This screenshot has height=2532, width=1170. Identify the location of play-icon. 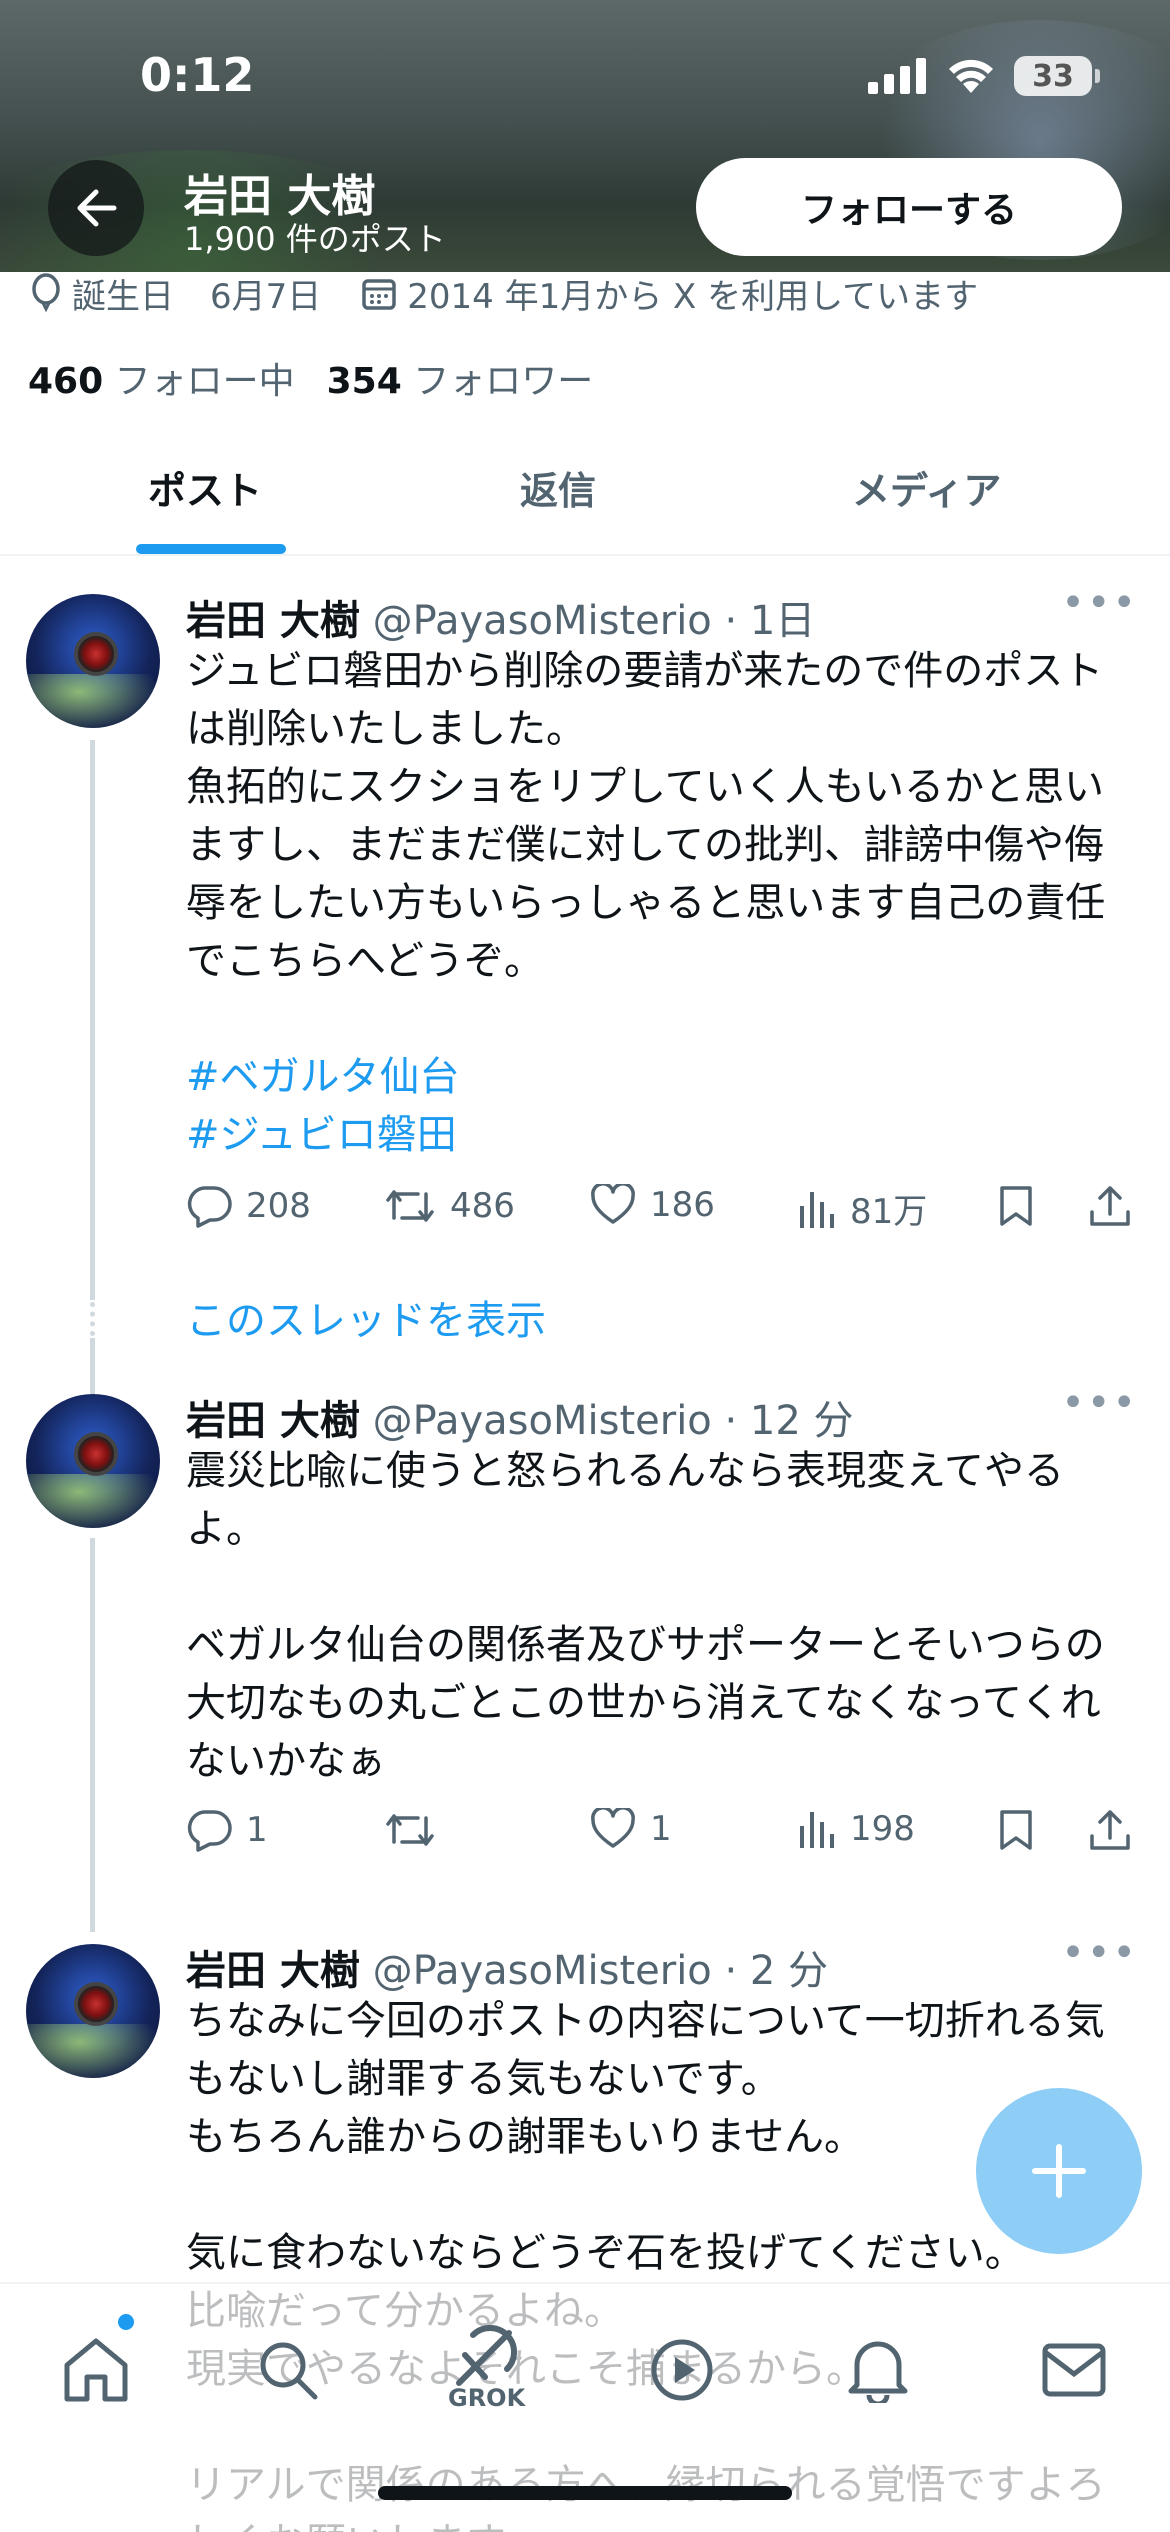
(682, 2370).